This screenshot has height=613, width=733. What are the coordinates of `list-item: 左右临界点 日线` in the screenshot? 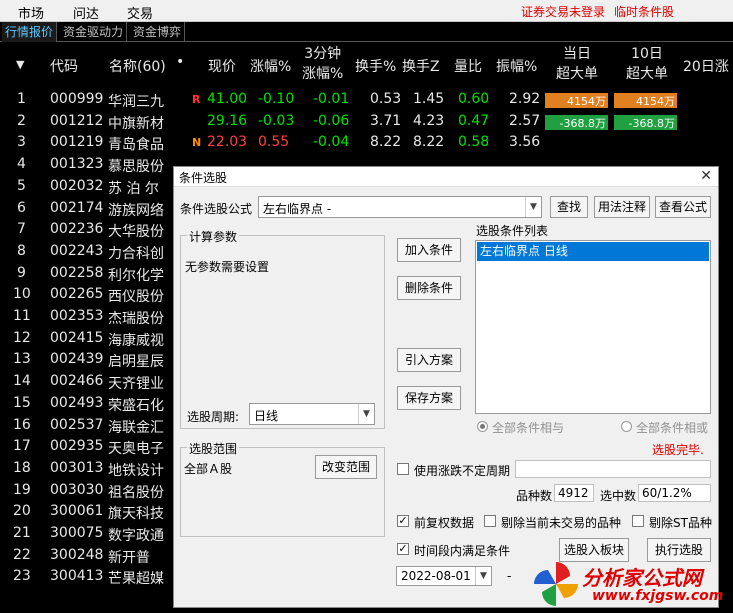 It's located at (593, 251).